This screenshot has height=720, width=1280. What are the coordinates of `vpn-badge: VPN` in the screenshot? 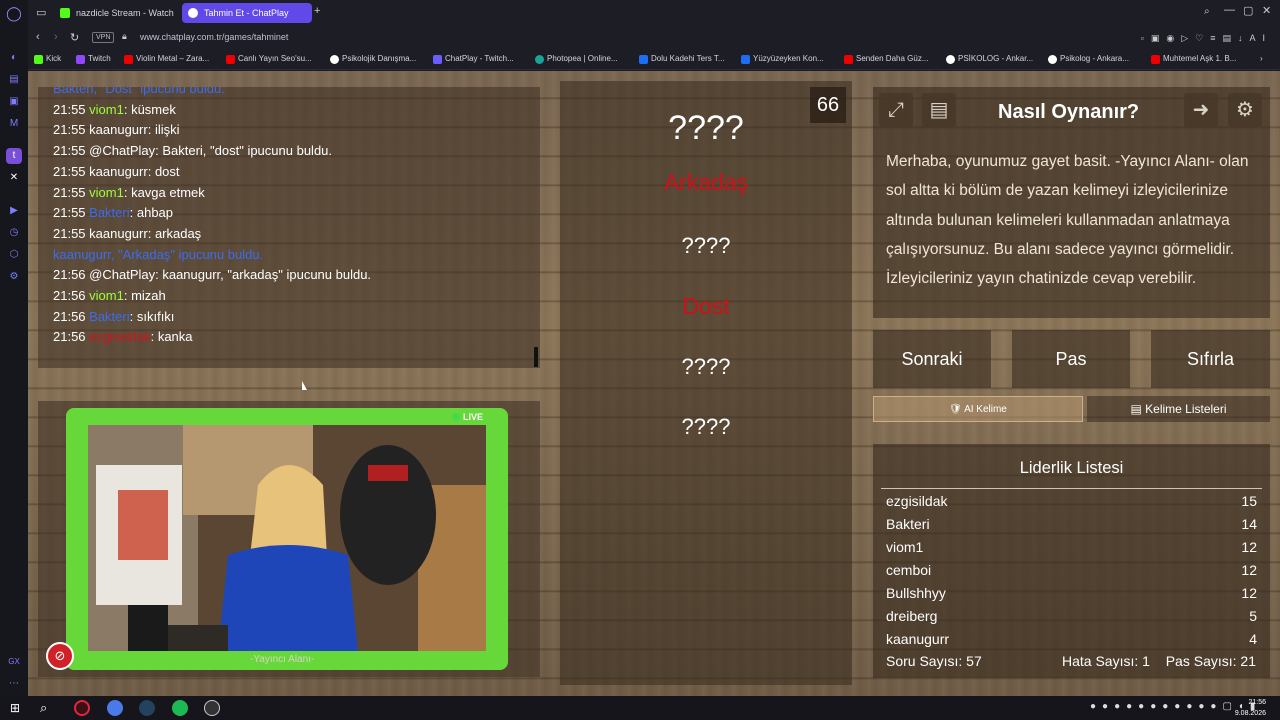 It's located at (103, 37).